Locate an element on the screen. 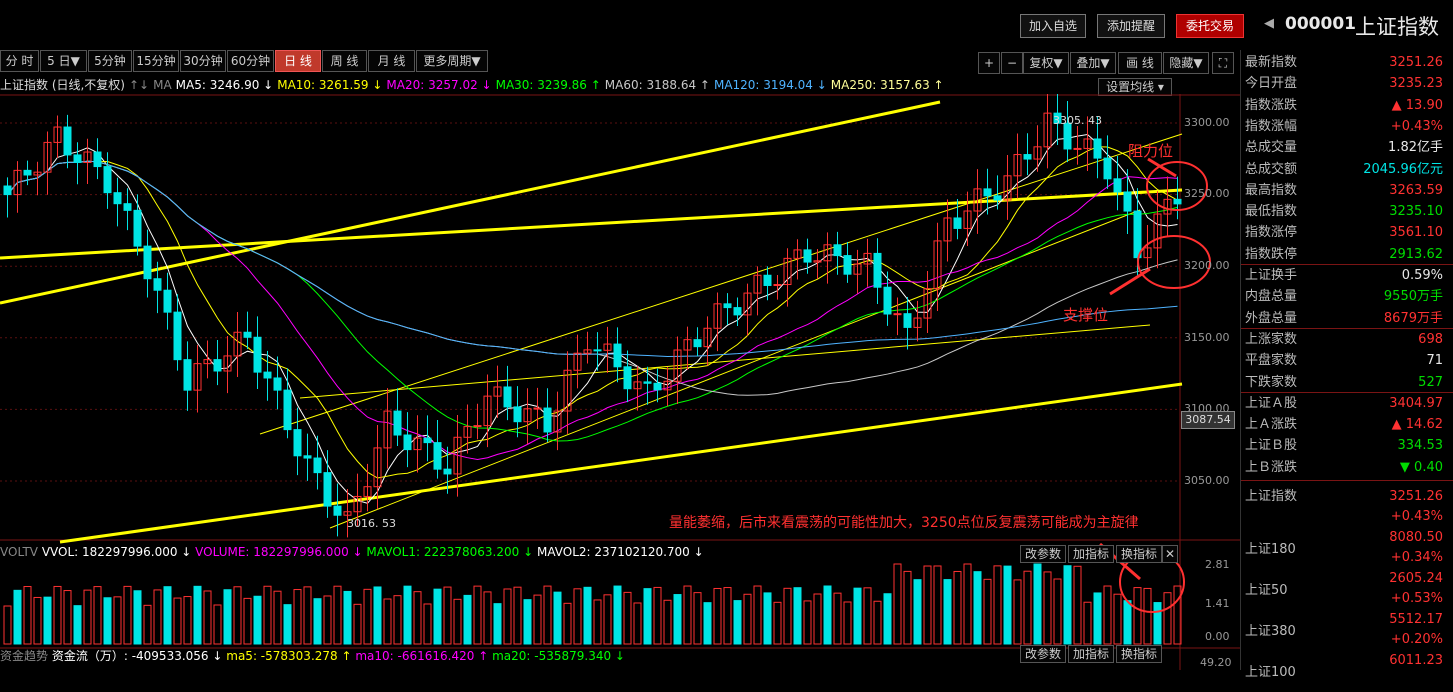 The height and width of the screenshot is (692, 1453). quote-key: 今日开盘 is located at coordinates (1271, 84).